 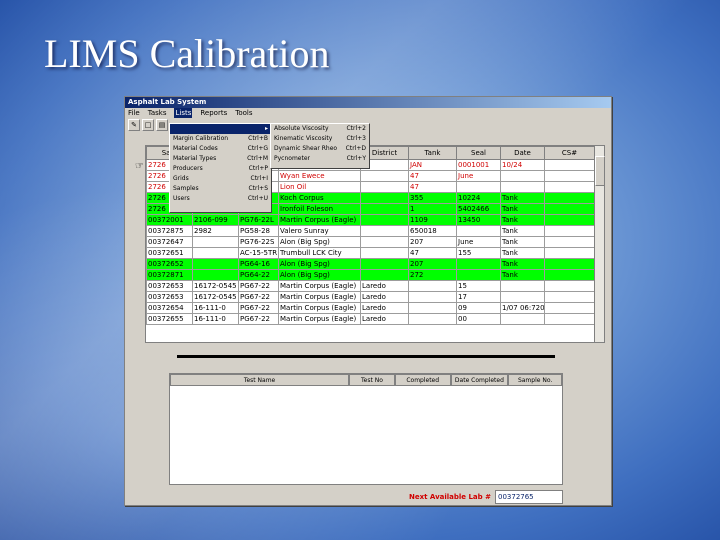 I want to click on dropdown-item: ▸, so click(x=220, y=129).